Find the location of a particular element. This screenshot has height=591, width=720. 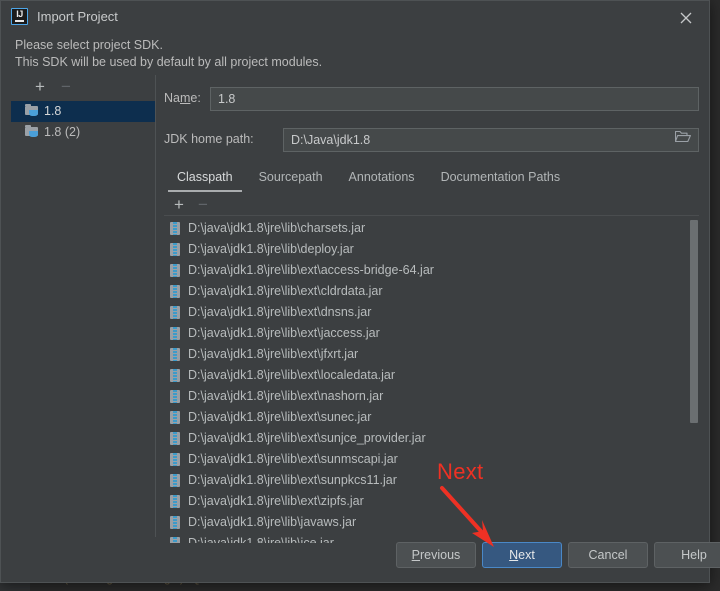

jdk-home-path-label: JDK home path: is located at coordinates (209, 139).